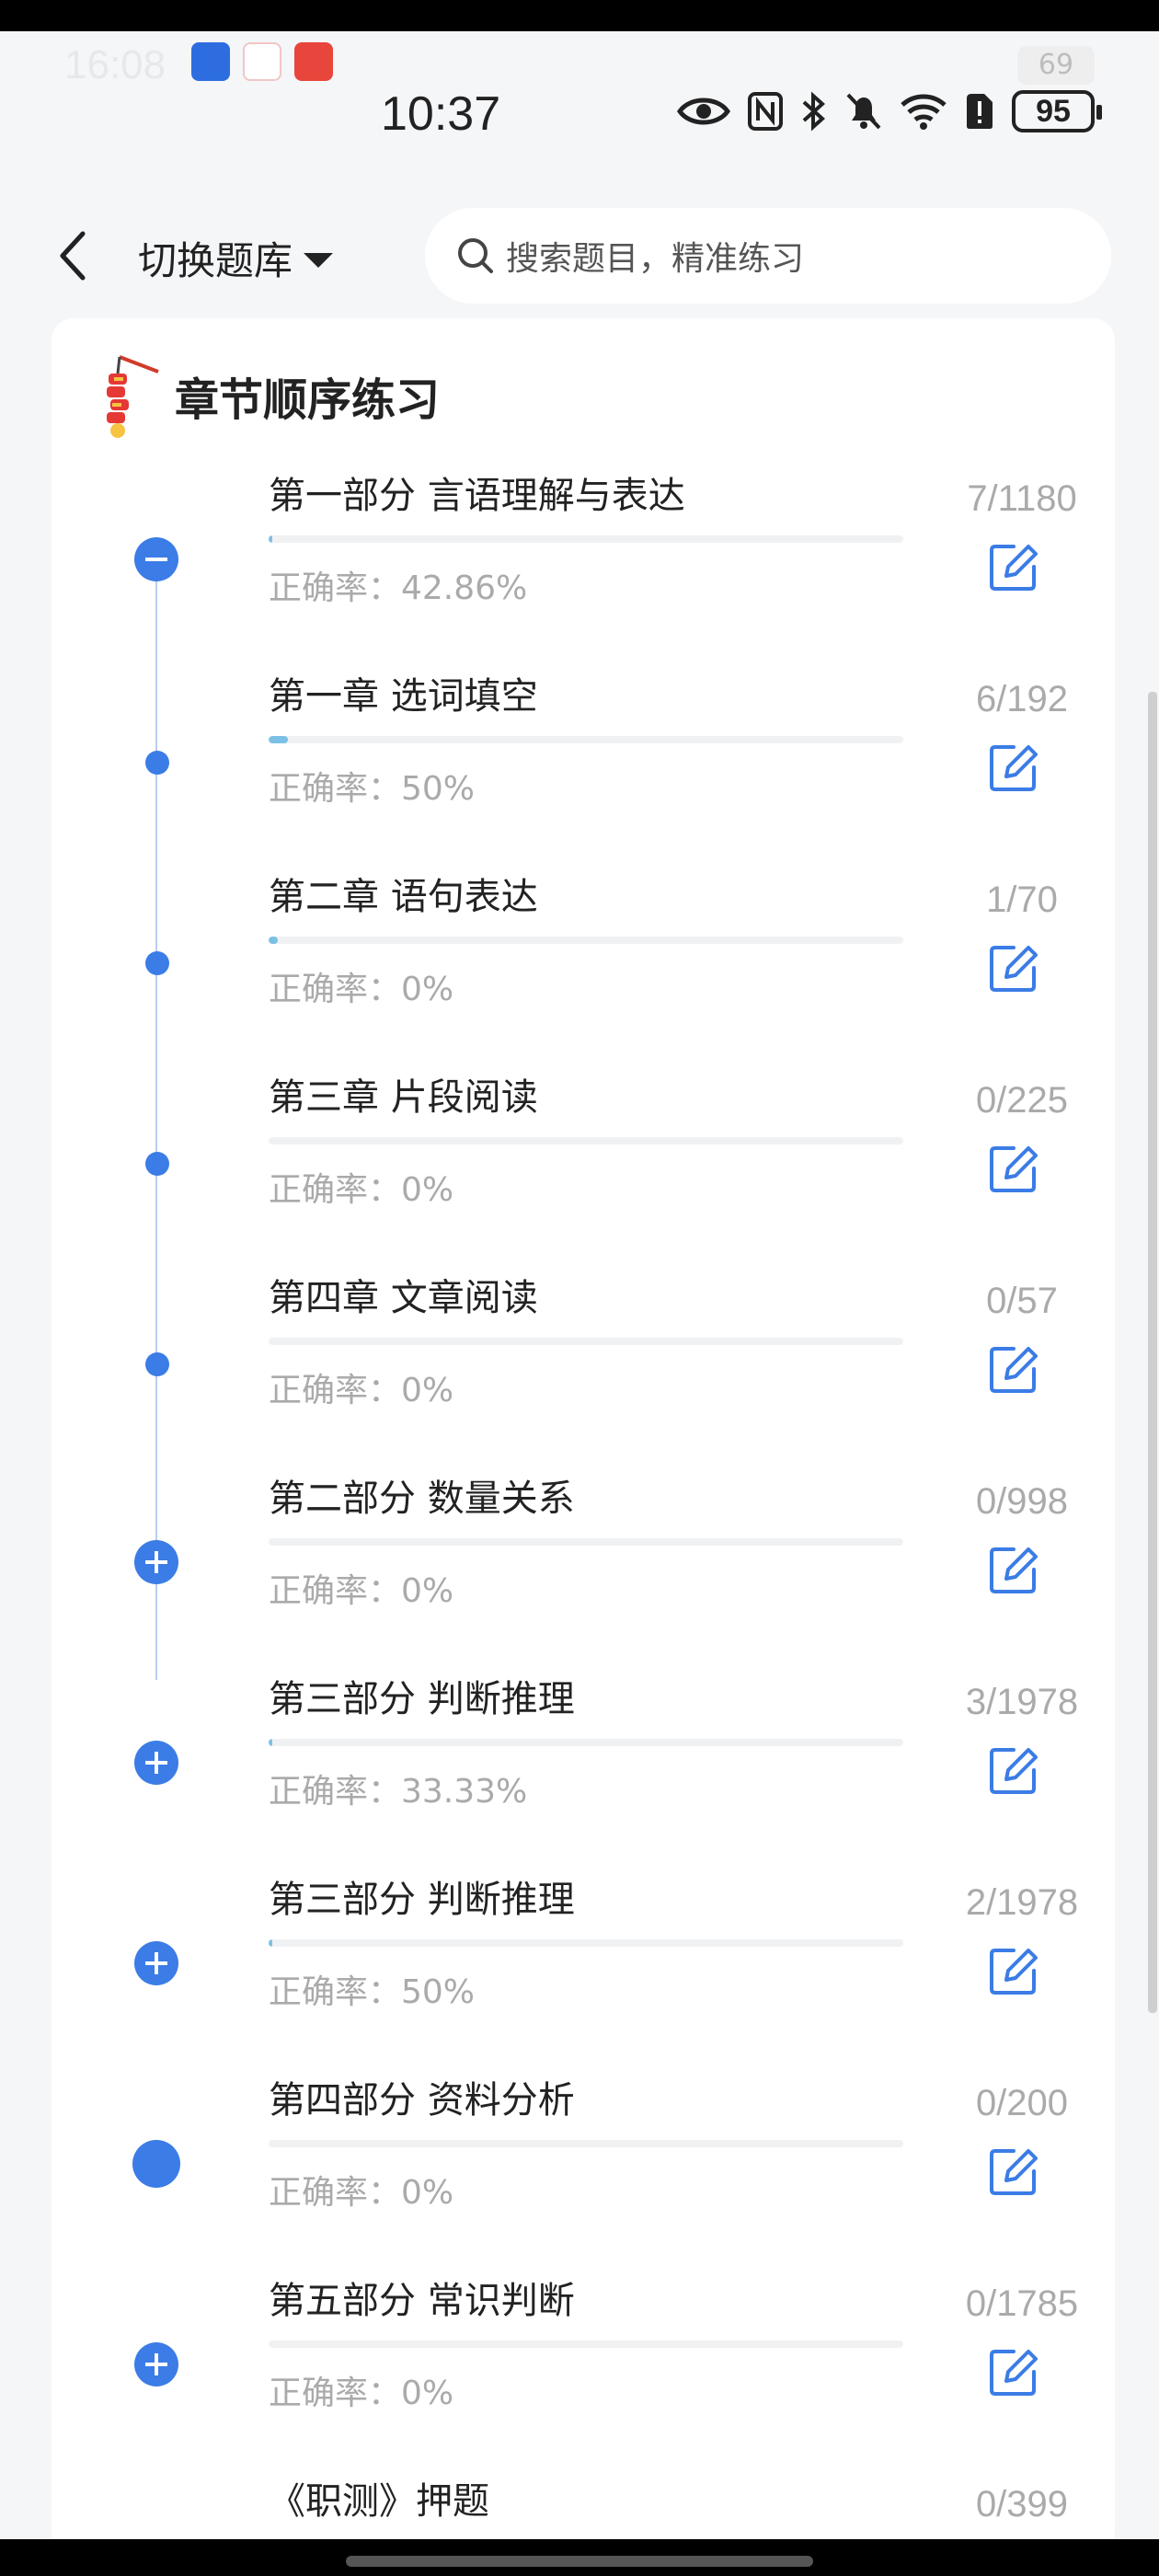 Image resolution: width=1159 pixels, height=2576 pixels. Describe the element at coordinates (583, 967) in the screenshot. I see `chapter-row: 第二章 语句表达正确率：0% 1/70` at that location.